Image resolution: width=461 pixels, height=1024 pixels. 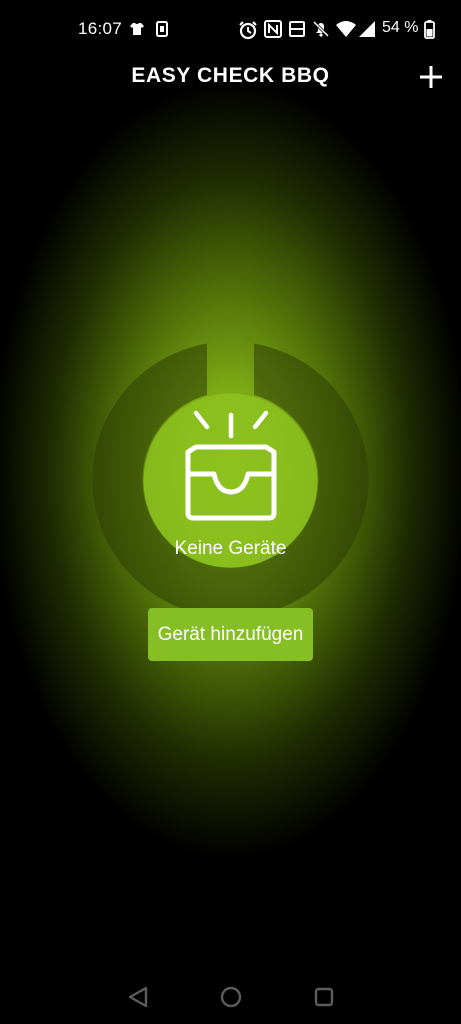 I want to click on status-time: 16:07, so click(x=100, y=28).